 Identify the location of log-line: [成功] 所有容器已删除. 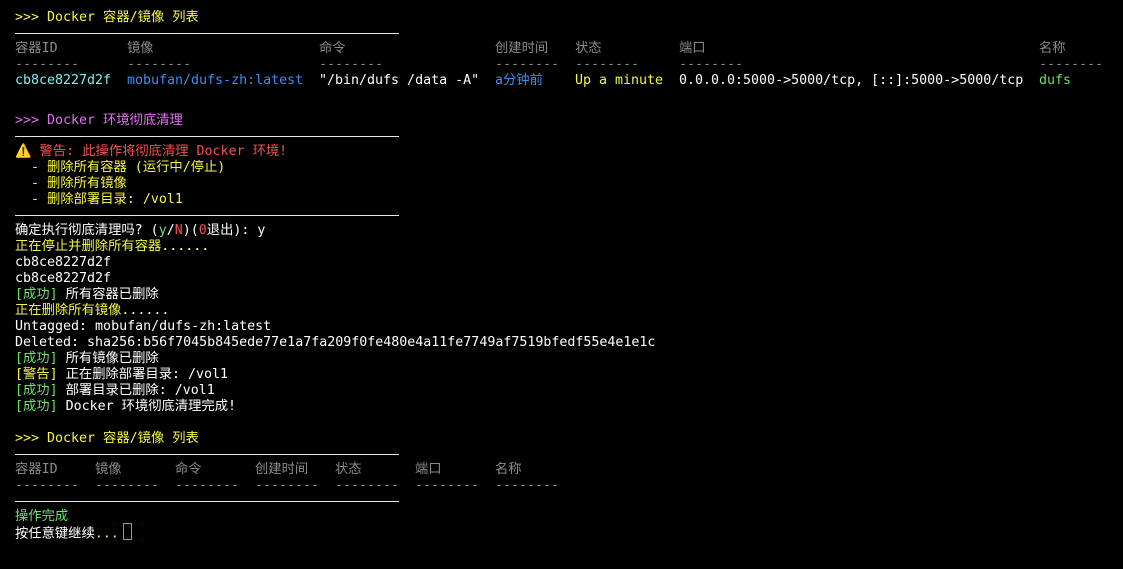
(87, 294).